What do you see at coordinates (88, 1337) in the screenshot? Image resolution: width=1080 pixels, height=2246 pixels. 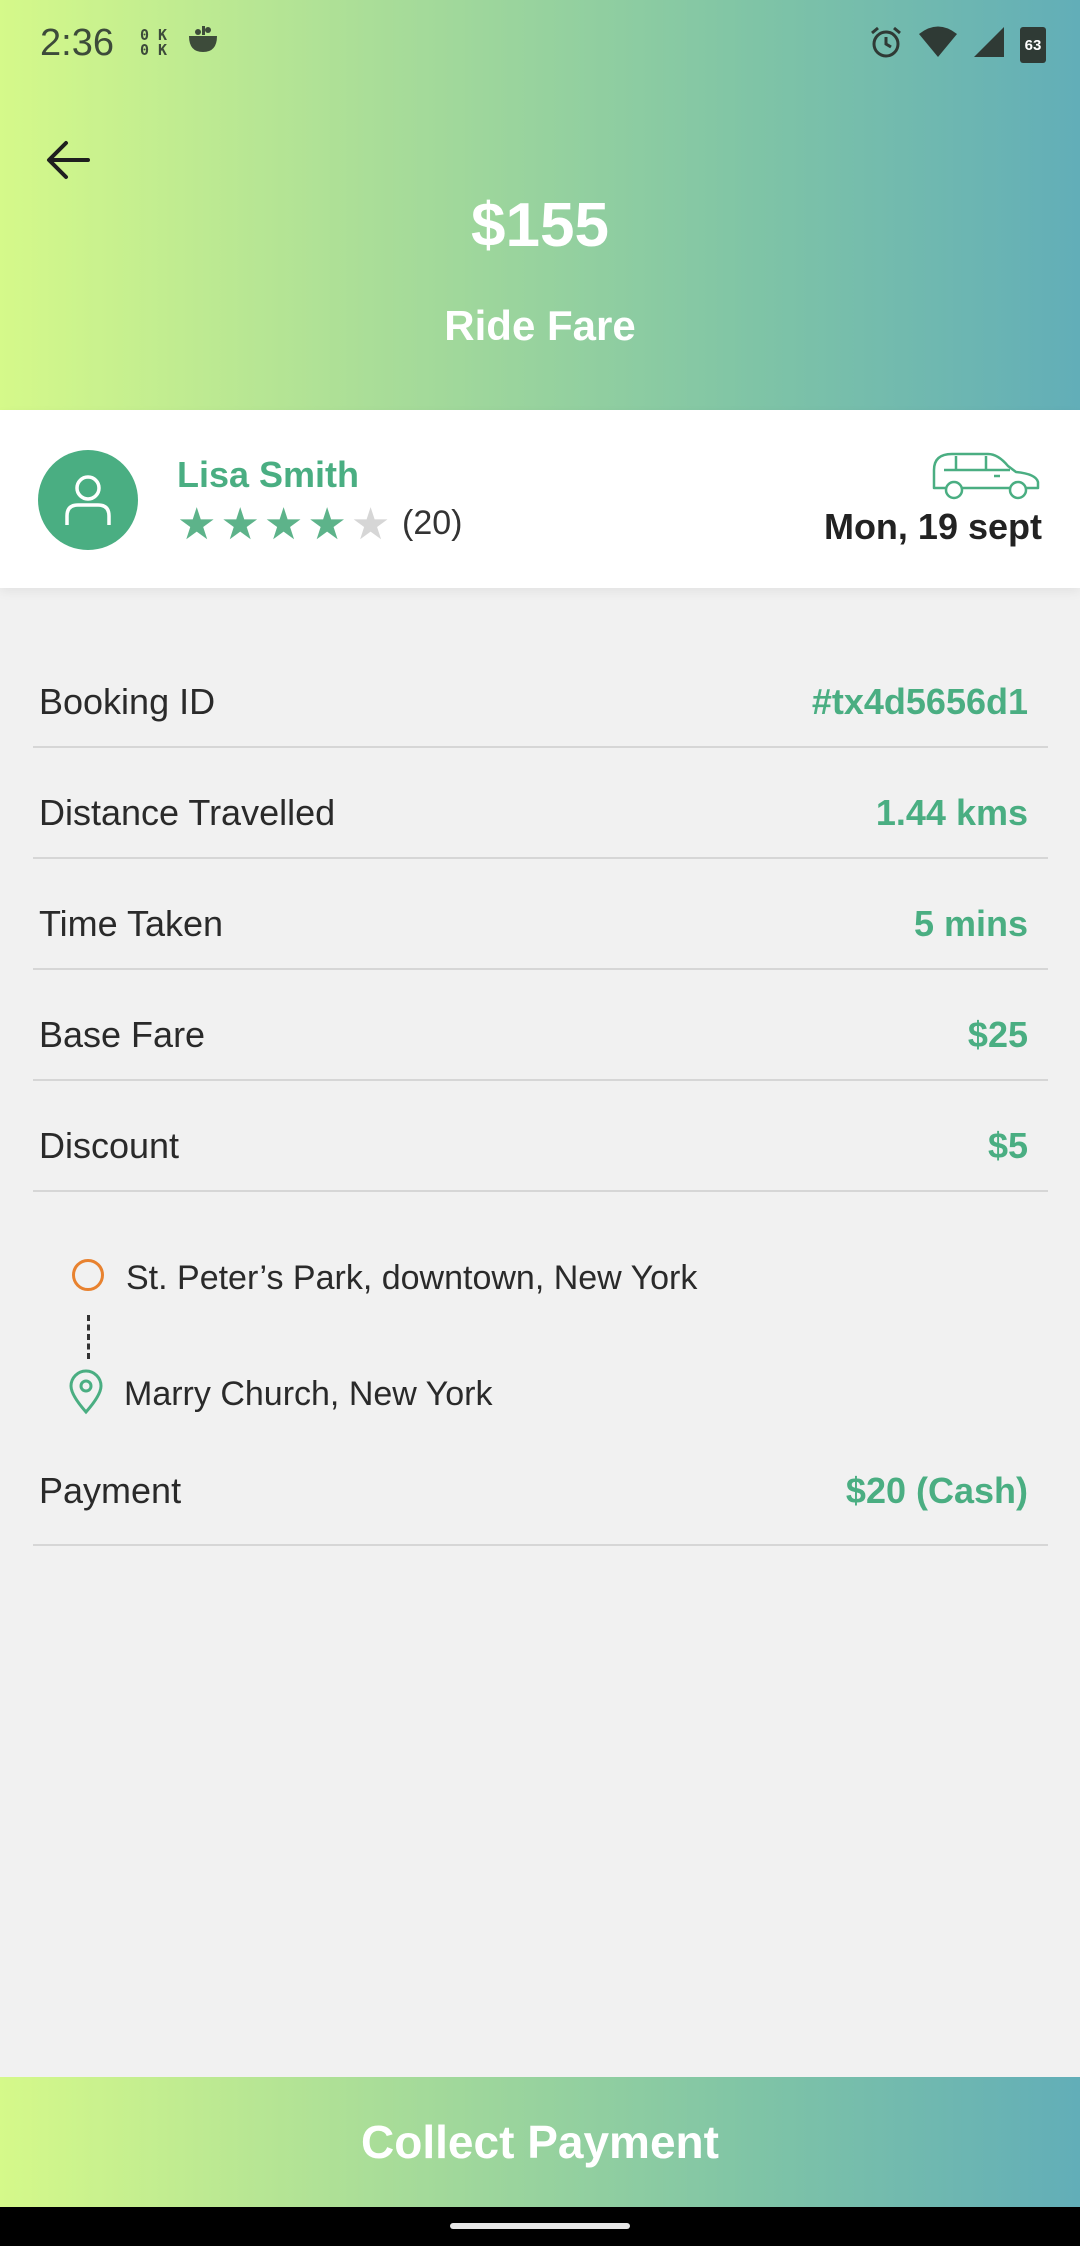 I see `route-connector` at bounding box center [88, 1337].